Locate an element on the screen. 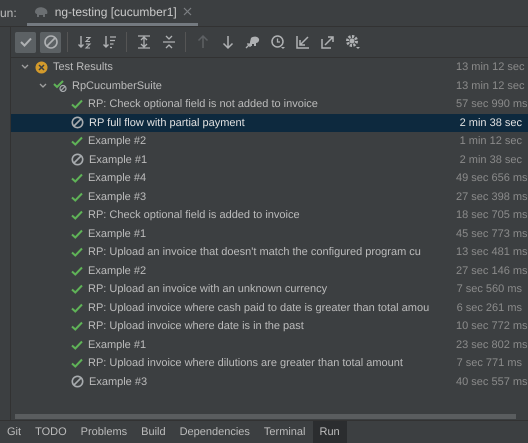 The width and height of the screenshot is (528, 443). test-row: RP: Upload invoice where cash paid to date is greater than total amou 6 sec 261 ms is located at coordinates (269, 307).